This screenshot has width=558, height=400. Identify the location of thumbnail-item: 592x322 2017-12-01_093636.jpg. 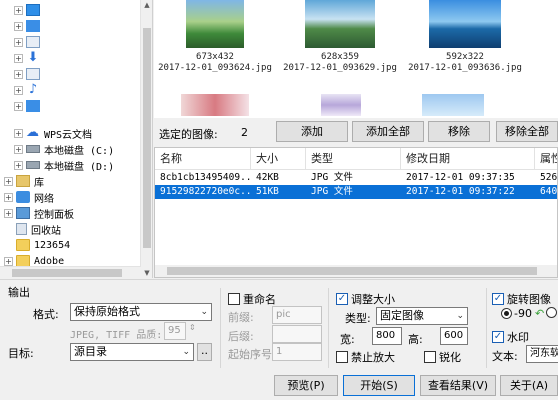
(465, 37).